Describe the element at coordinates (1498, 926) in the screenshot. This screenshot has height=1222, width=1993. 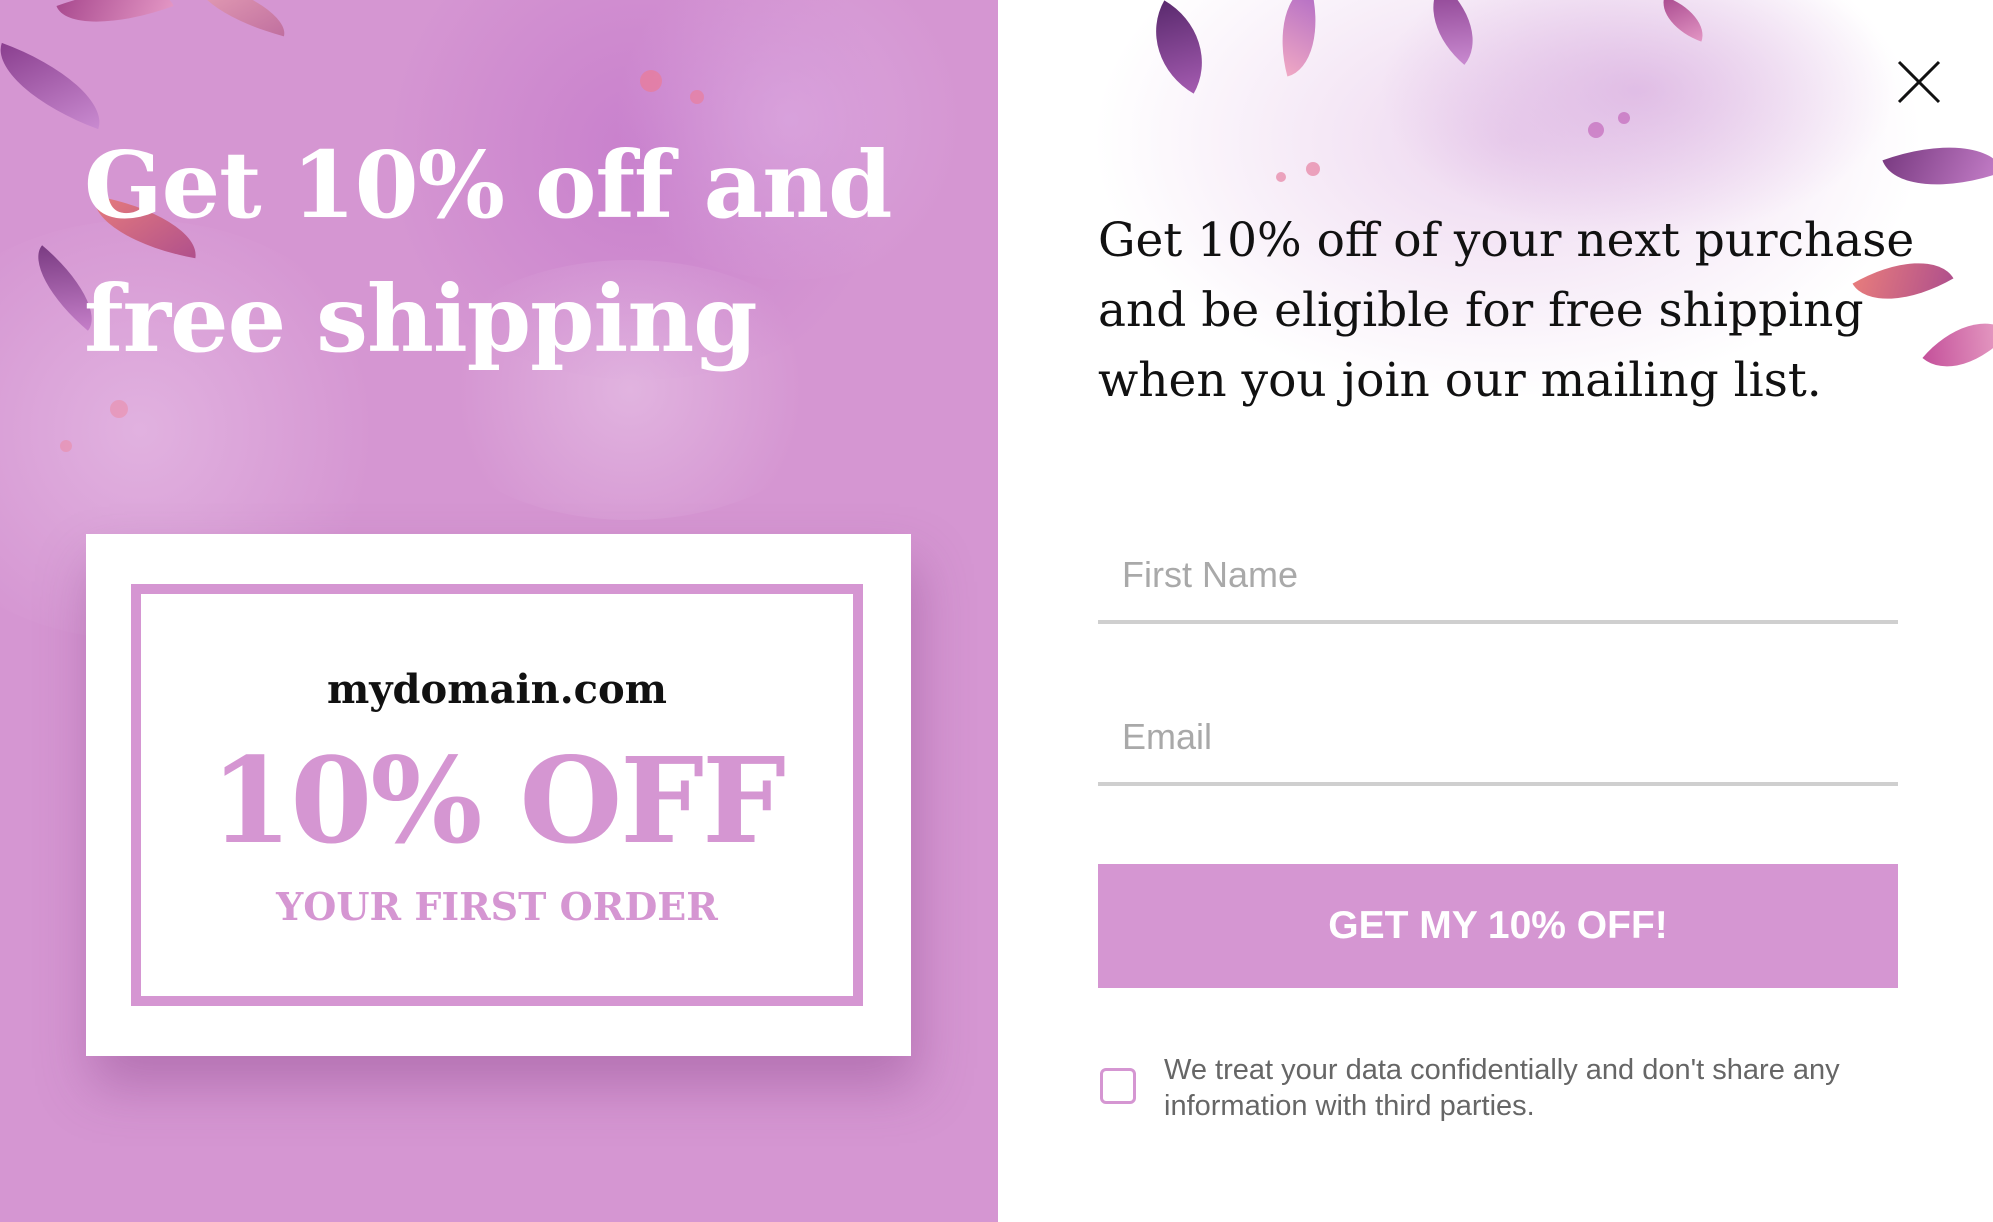
I see `get-discount-button: GET MY 10% OFF!` at that location.